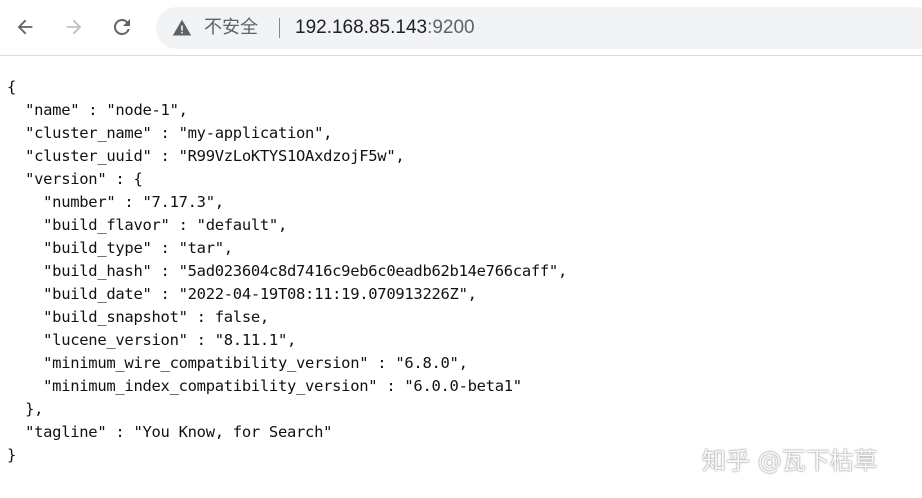  Describe the element at coordinates (138, 317) in the screenshot. I see `json-line: "build_snapshot" : false,` at that location.